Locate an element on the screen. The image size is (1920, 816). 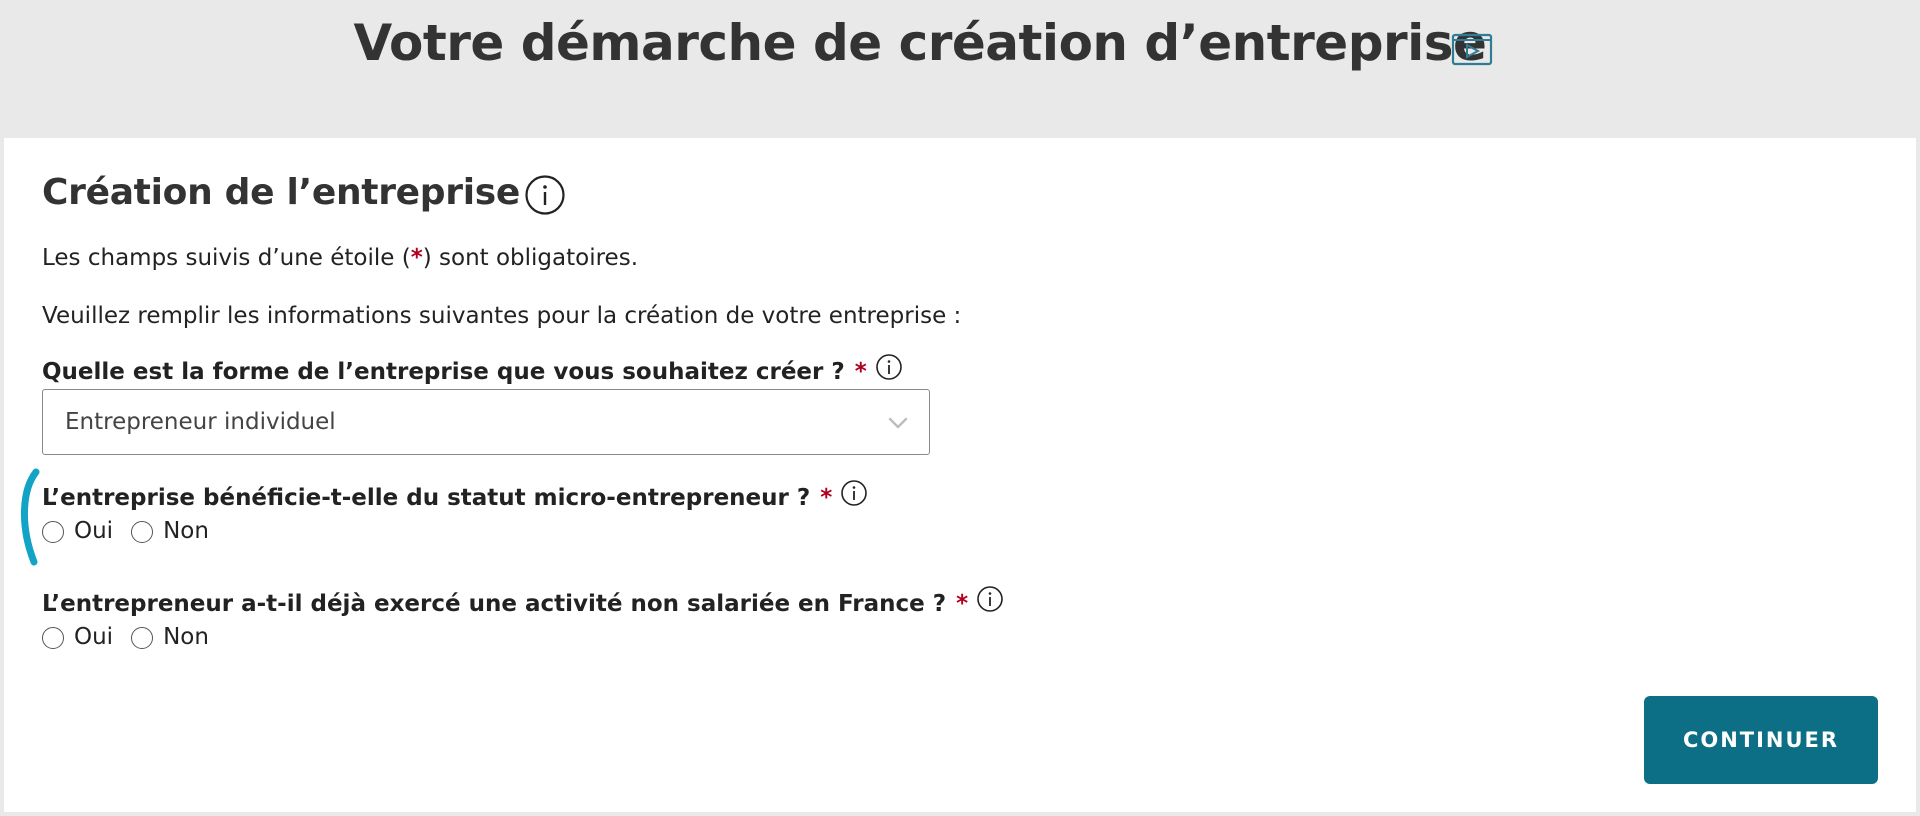
micro-status-non-radio: Non is located at coordinates (170, 531).